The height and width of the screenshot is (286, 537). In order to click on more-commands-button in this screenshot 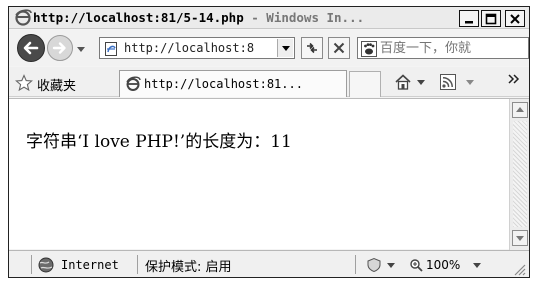, I will do `click(514, 79)`.